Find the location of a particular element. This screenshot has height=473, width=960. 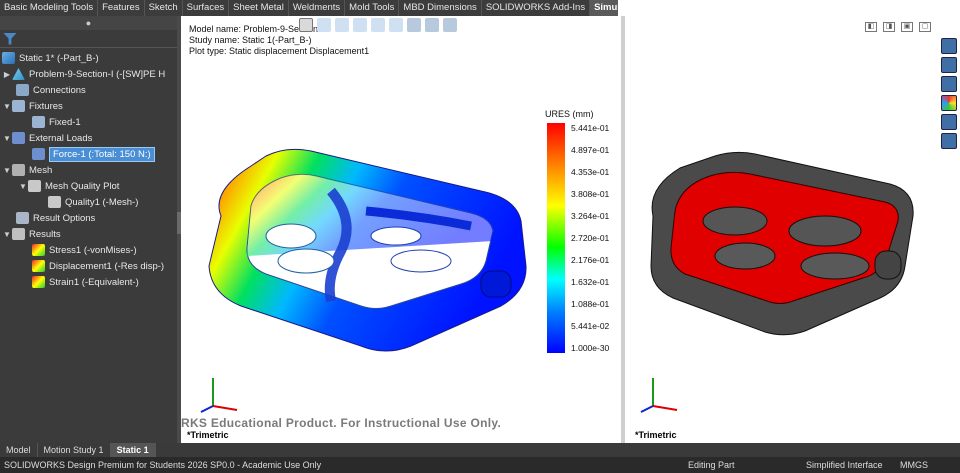

legend-value: 3.264e-01 is located at coordinates (590, 216).